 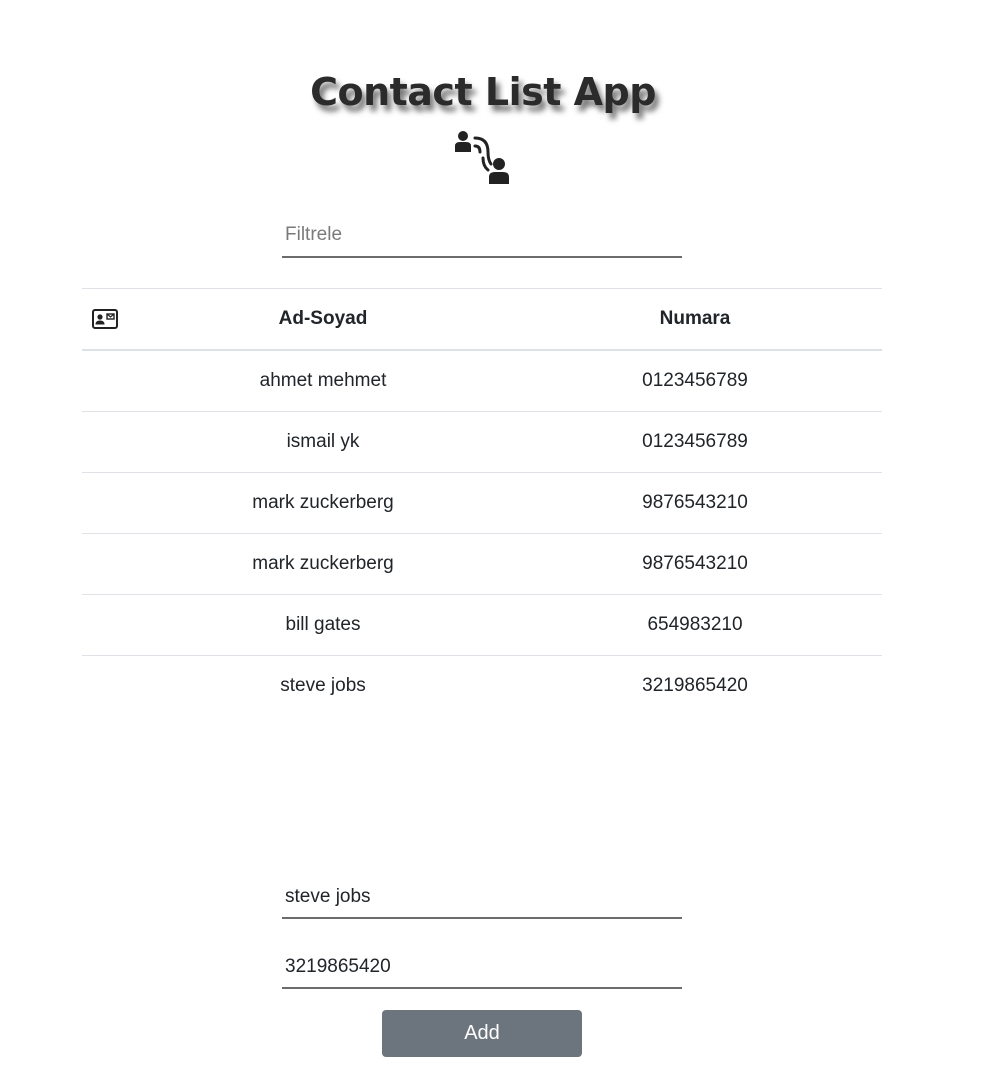 I want to click on add-button: Add, so click(x=482, y=1033).